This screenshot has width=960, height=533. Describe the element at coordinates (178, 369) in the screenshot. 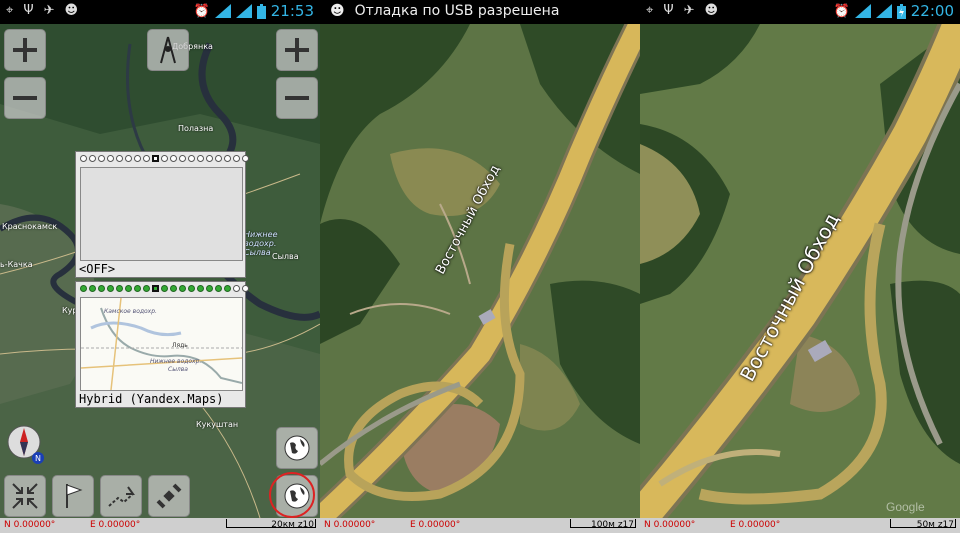

I see `preview-label: Сылва` at that location.